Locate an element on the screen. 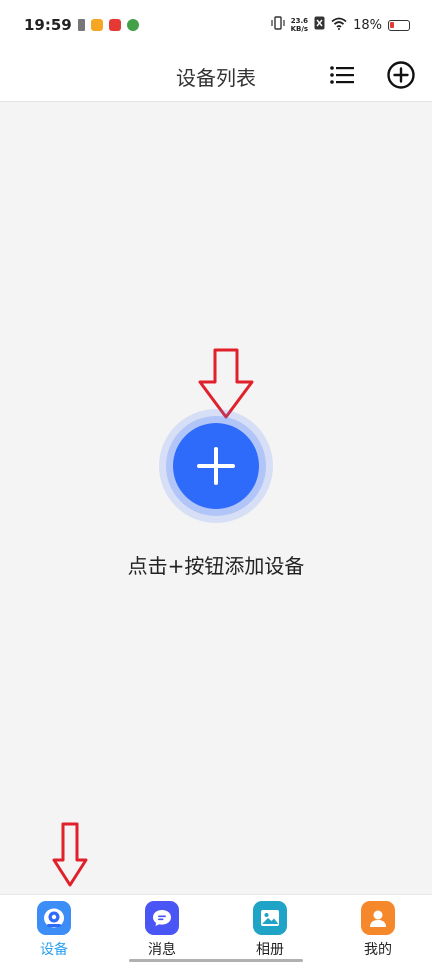 This screenshot has height=964, width=432. battery-saver-icon is located at coordinates (81, 25).